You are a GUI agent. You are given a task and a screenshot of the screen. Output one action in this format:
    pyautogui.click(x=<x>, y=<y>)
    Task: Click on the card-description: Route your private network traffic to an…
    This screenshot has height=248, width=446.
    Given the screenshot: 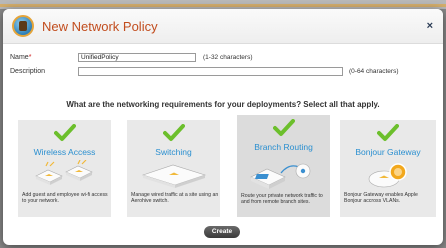 What is the action you would take?
    pyautogui.click(x=282, y=199)
    